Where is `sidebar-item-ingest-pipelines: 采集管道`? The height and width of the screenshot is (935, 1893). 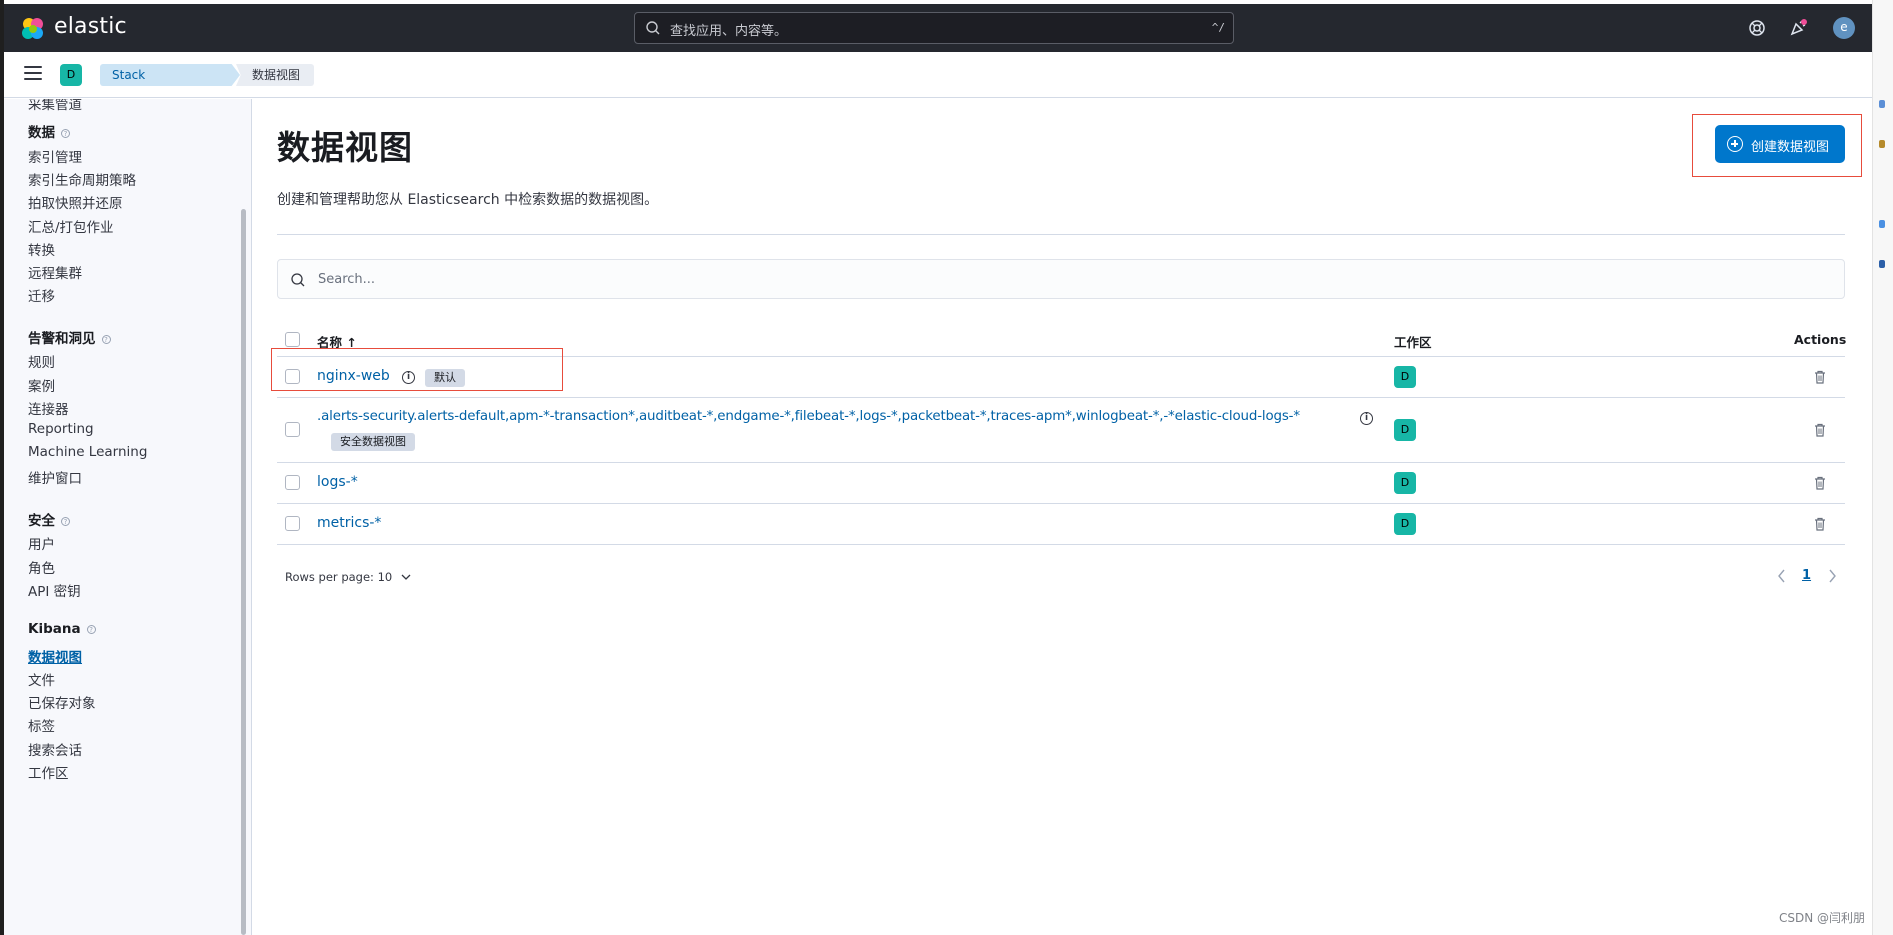 sidebar-item-ingest-pipelines: 采集管道 is located at coordinates (55, 106).